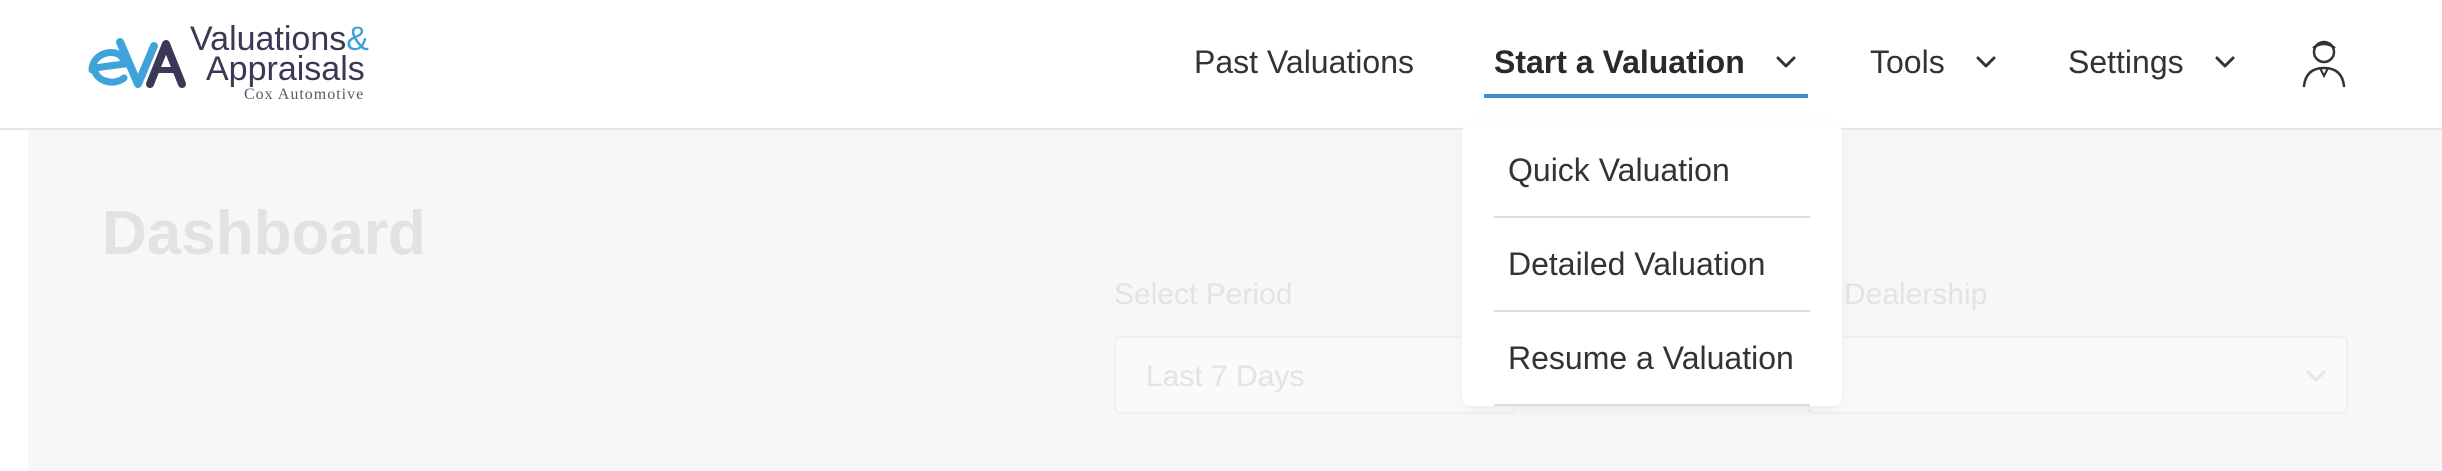 This screenshot has height=471, width=2442. I want to click on menu-item-detailed-valuation: Detailed Valuation, so click(1652, 265).